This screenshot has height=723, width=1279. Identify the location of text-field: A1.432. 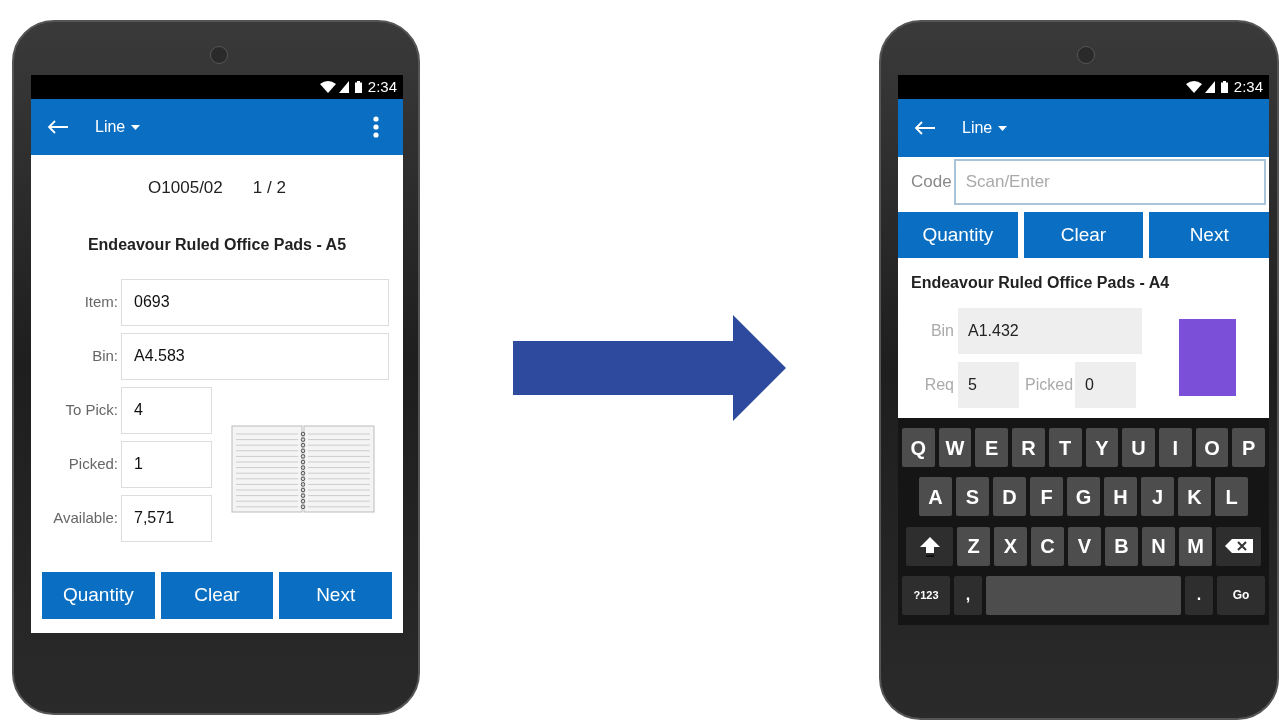
(1050, 331).